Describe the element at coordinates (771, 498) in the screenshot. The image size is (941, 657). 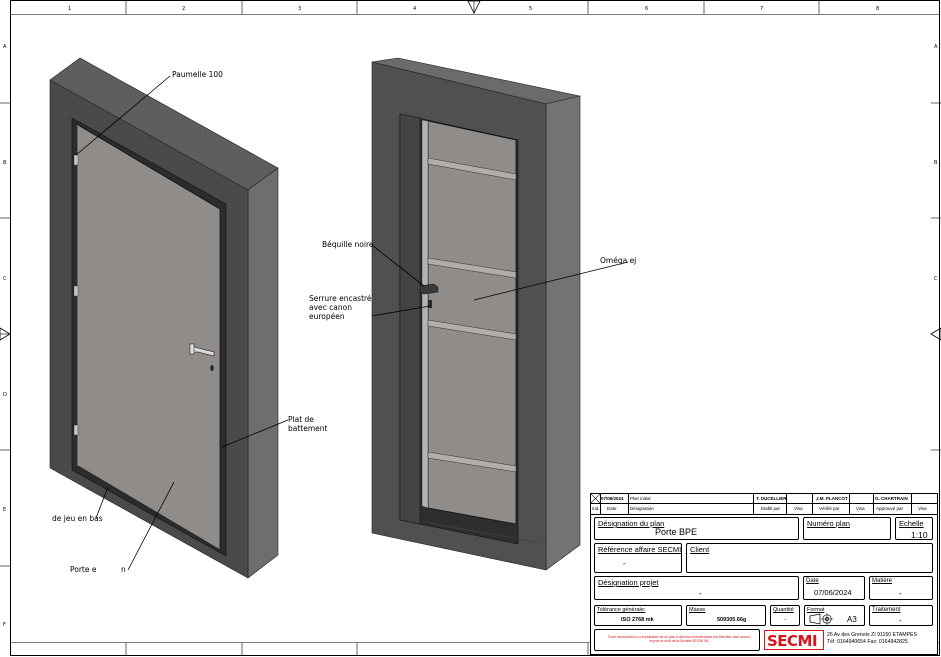
I see `rev-etabli-name: T. DUCELLIER` at that location.